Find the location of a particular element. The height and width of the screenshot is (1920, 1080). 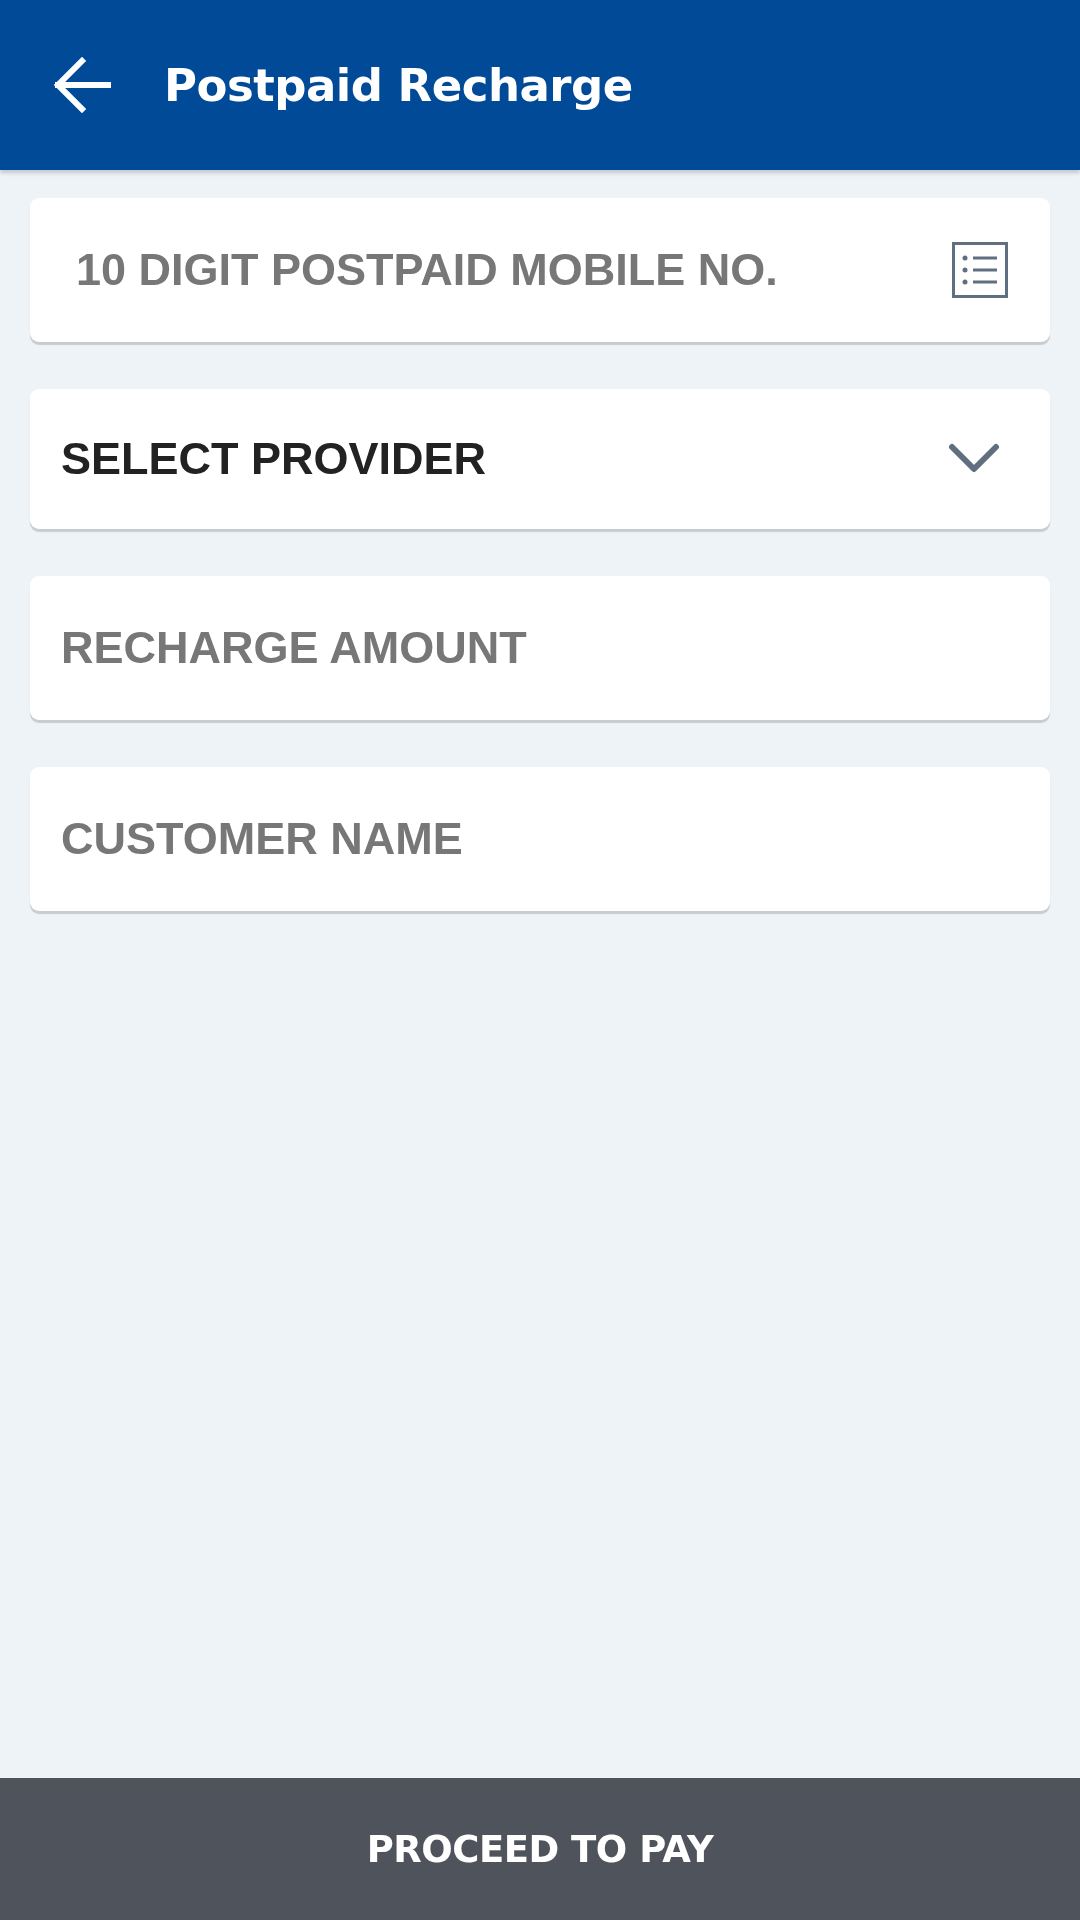

phone-number-field: 10 DIGIT POSTPAID MOBILE NO. is located at coordinates (540, 270).